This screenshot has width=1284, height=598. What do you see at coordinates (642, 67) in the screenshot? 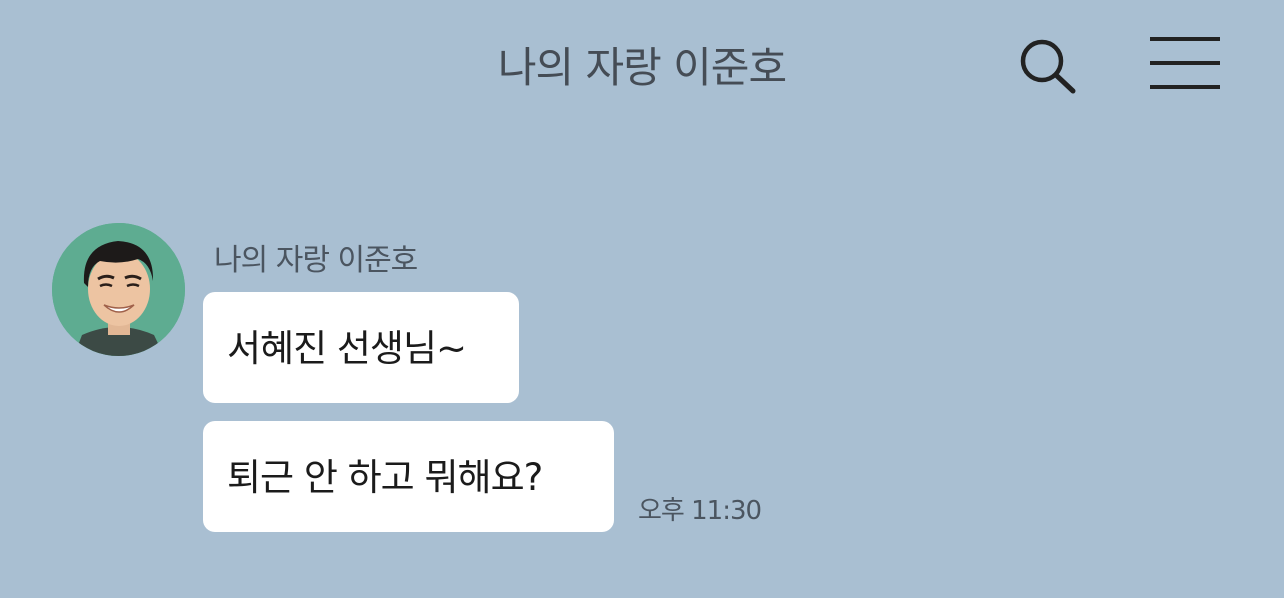
I see `chat-title: 나의 자랑 이준호` at bounding box center [642, 67].